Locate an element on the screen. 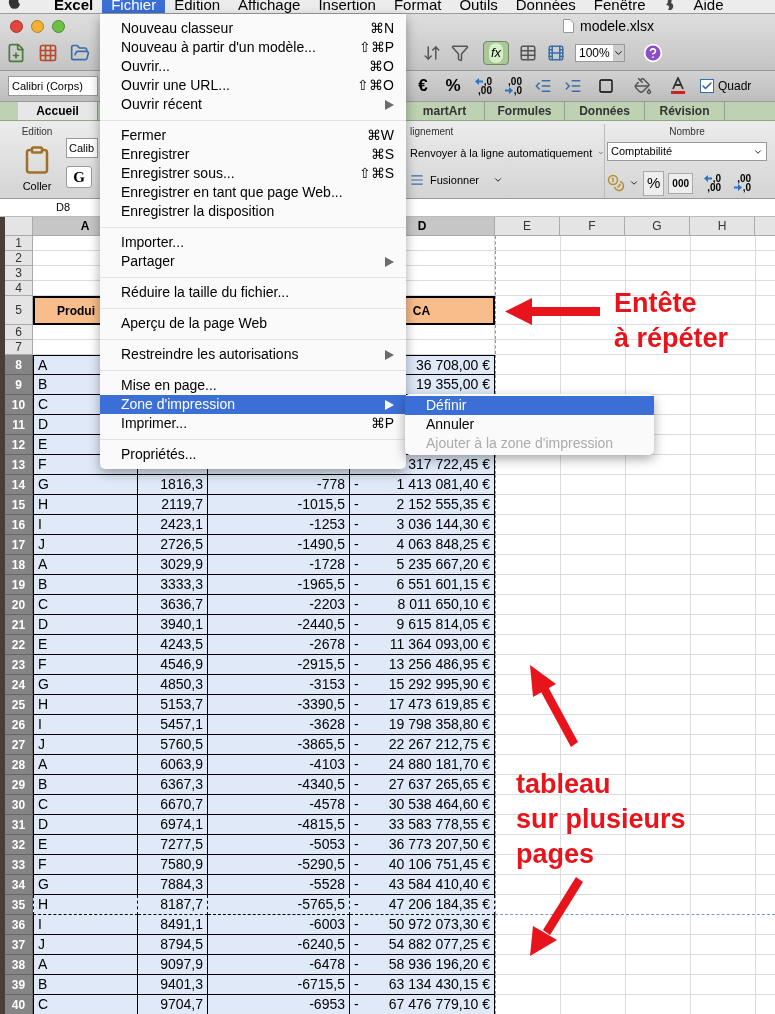  menu-item: Enregistrer ⌘S is located at coordinates (253, 154).